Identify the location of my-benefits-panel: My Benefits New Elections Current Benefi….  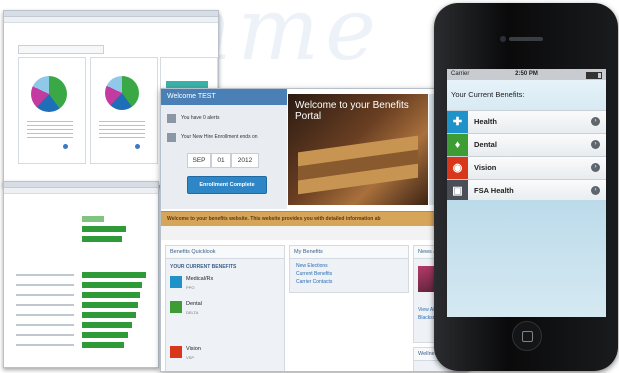
(349, 269).